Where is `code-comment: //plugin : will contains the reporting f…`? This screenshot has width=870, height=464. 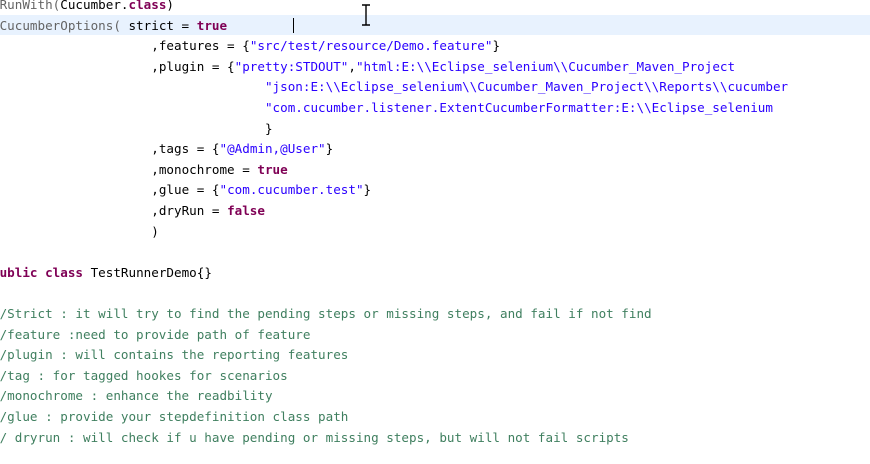
code-comment: //plugin : will contains the reporting f… is located at coordinates (174, 355).